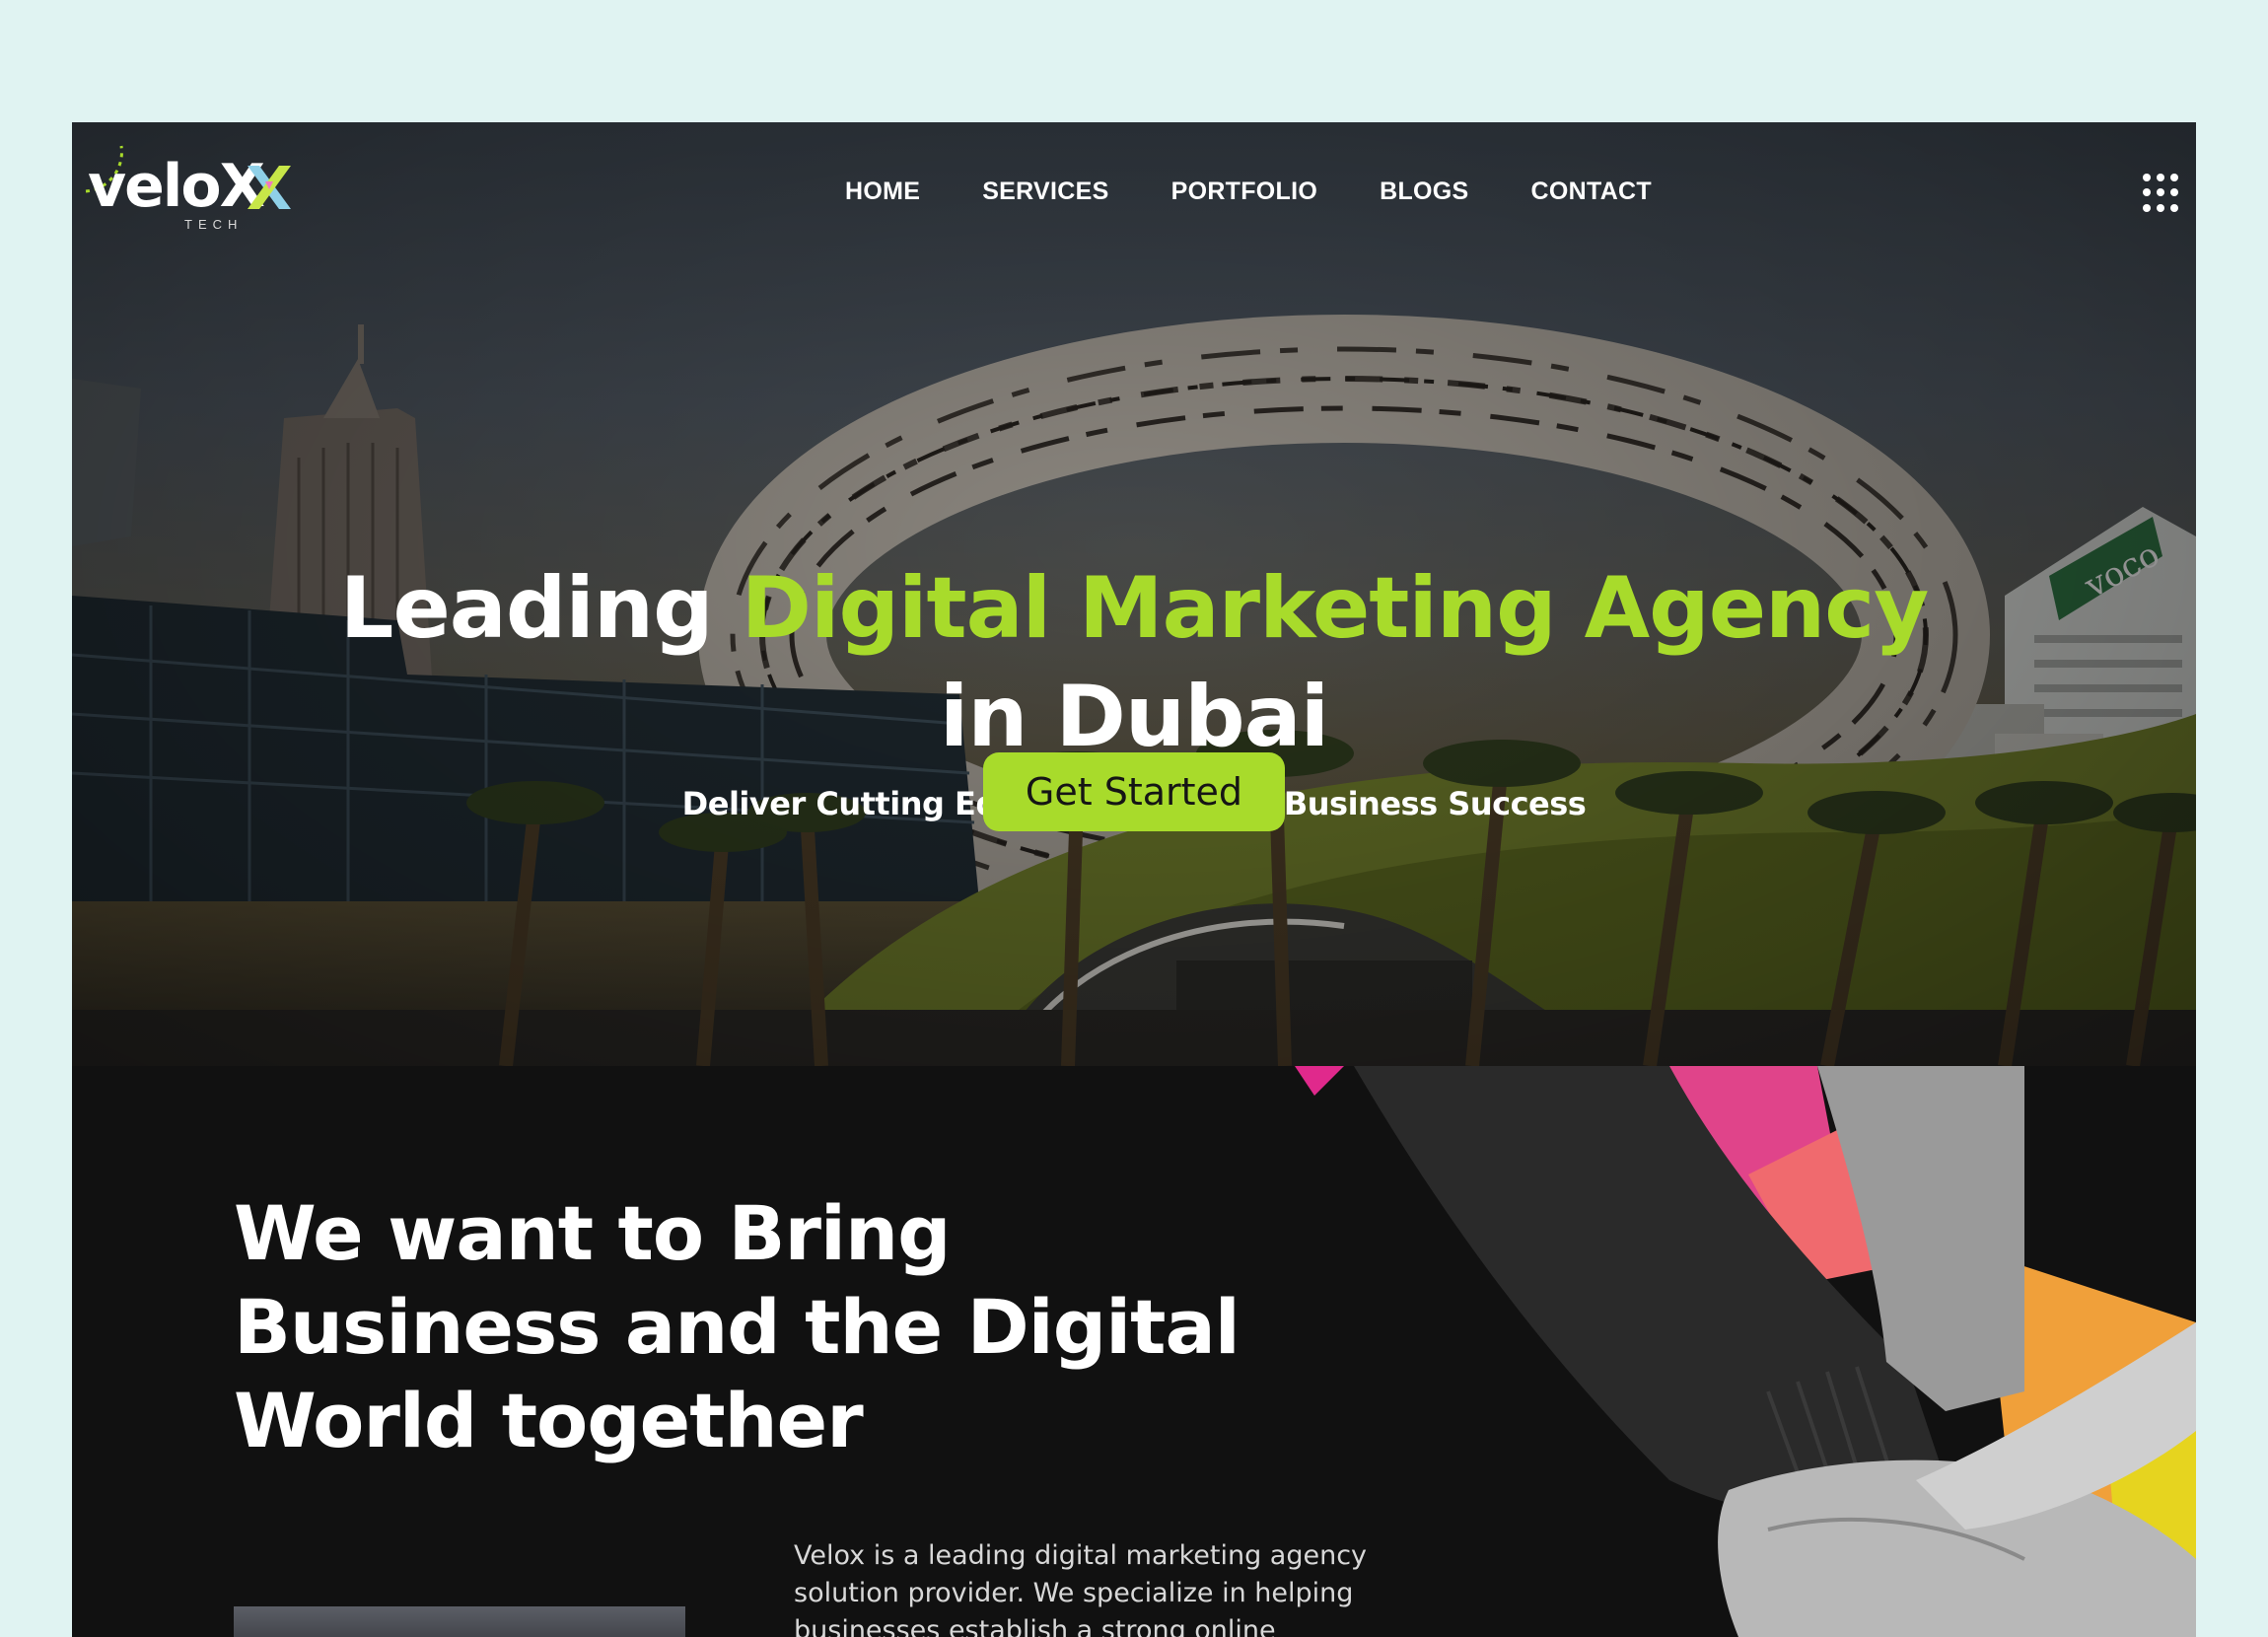 The height and width of the screenshot is (1637, 2268). What do you see at coordinates (882, 191) in the screenshot?
I see `nav-home: HOME` at bounding box center [882, 191].